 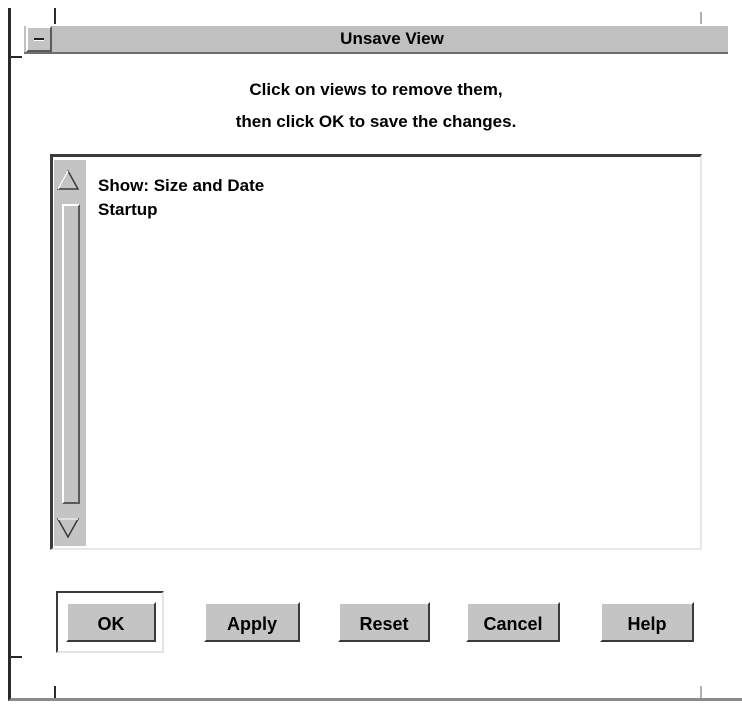 What do you see at coordinates (68, 180) in the screenshot?
I see `scroll-up-arrow-icon` at bounding box center [68, 180].